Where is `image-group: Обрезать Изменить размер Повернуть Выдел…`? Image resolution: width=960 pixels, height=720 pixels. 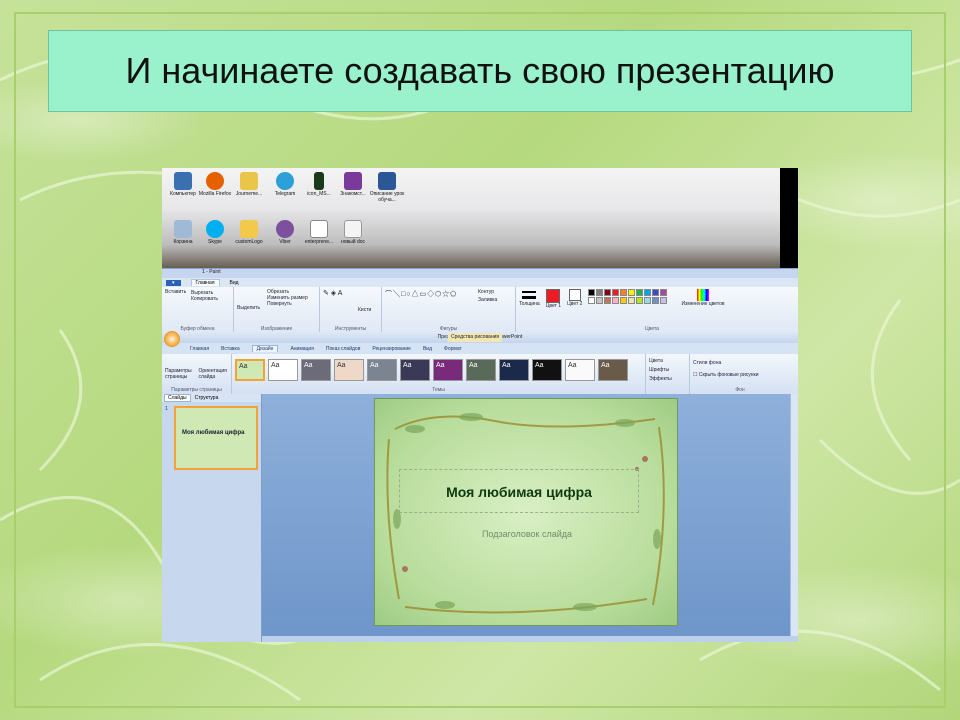 image-group: Обрезать Изменить размер Повернуть Выдел… is located at coordinates (277, 310).